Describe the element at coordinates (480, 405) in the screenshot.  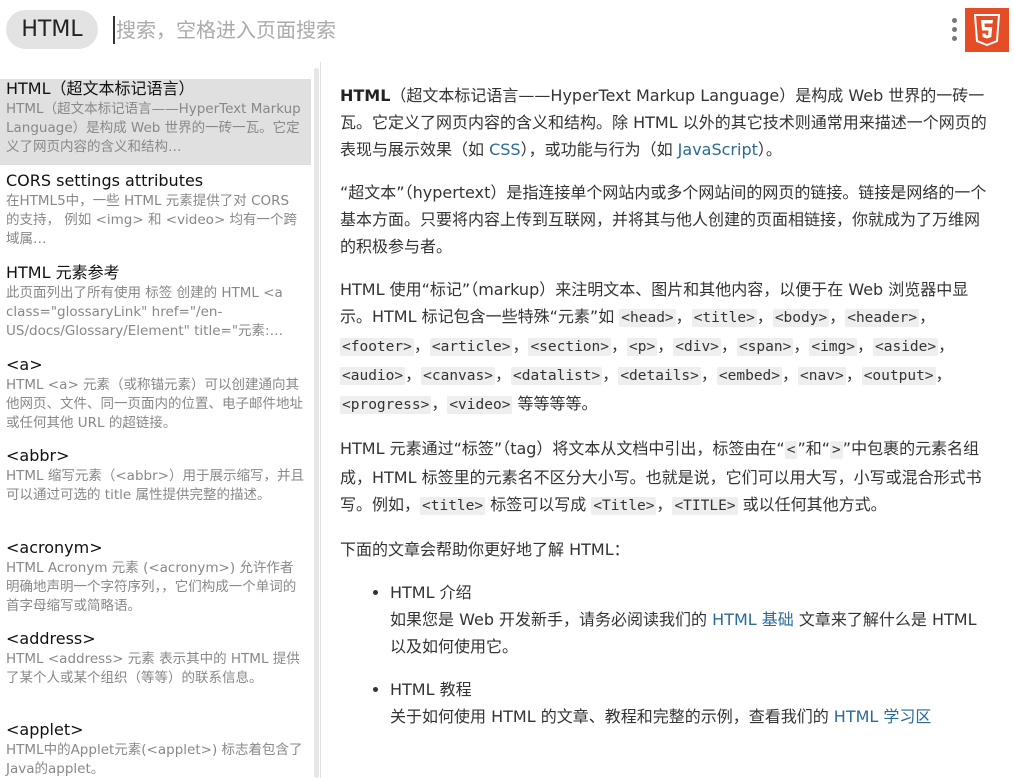
I see `element-tag: <video>` at that location.